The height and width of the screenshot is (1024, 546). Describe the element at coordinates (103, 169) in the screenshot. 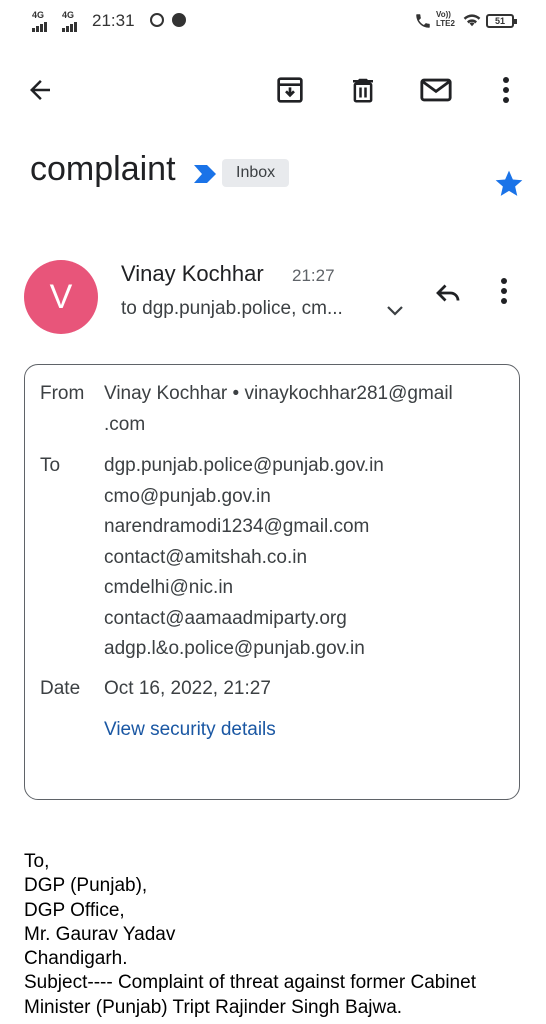

I see `email-subject: complaint` at that location.